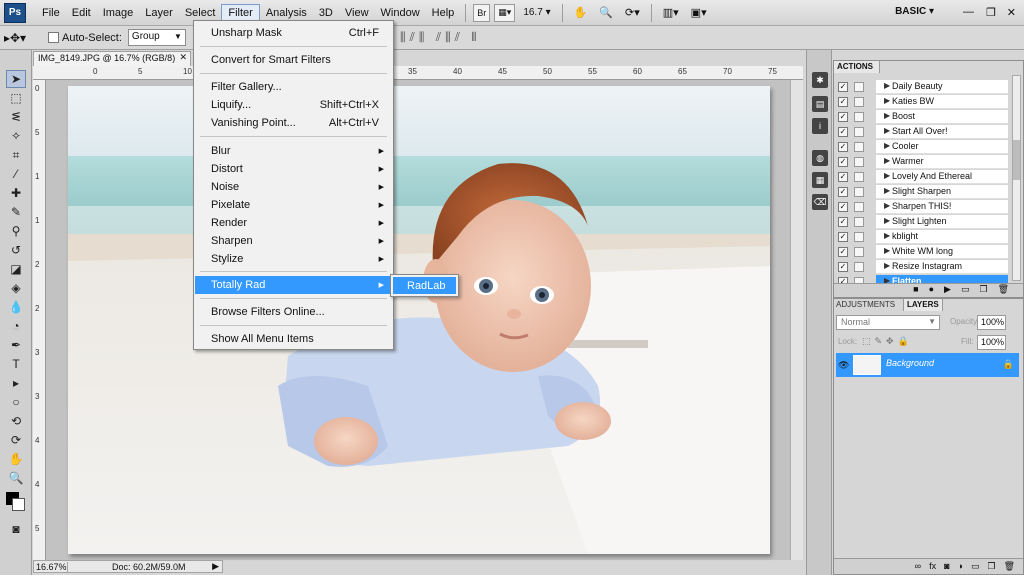  What do you see at coordinates (921, 116) in the screenshot?
I see `action-row: ✓ Boost ▶` at bounding box center [921, 116].